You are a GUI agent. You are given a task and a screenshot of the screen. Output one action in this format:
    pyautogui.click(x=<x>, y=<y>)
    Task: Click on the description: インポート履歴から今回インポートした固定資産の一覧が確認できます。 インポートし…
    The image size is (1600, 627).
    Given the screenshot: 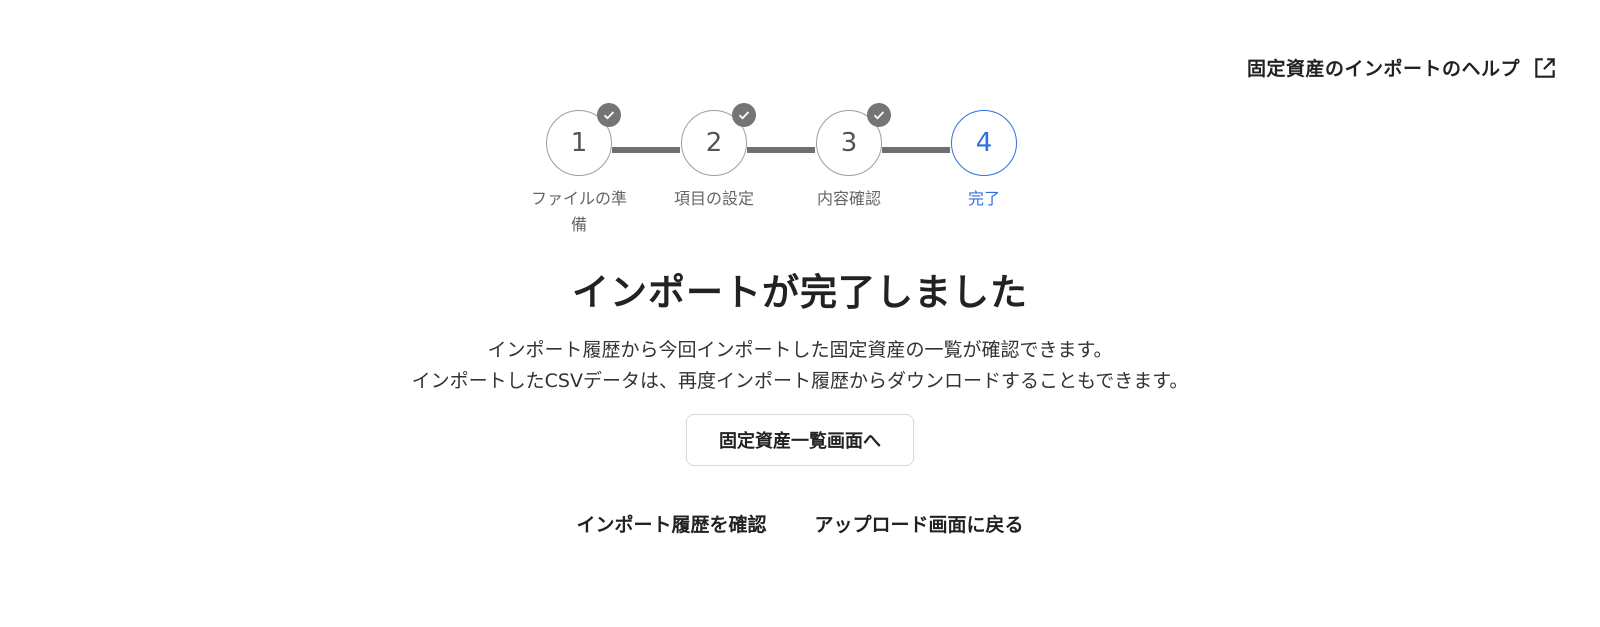 What is the action you would take?
    pyautogui.click(x=800, y=366)
    